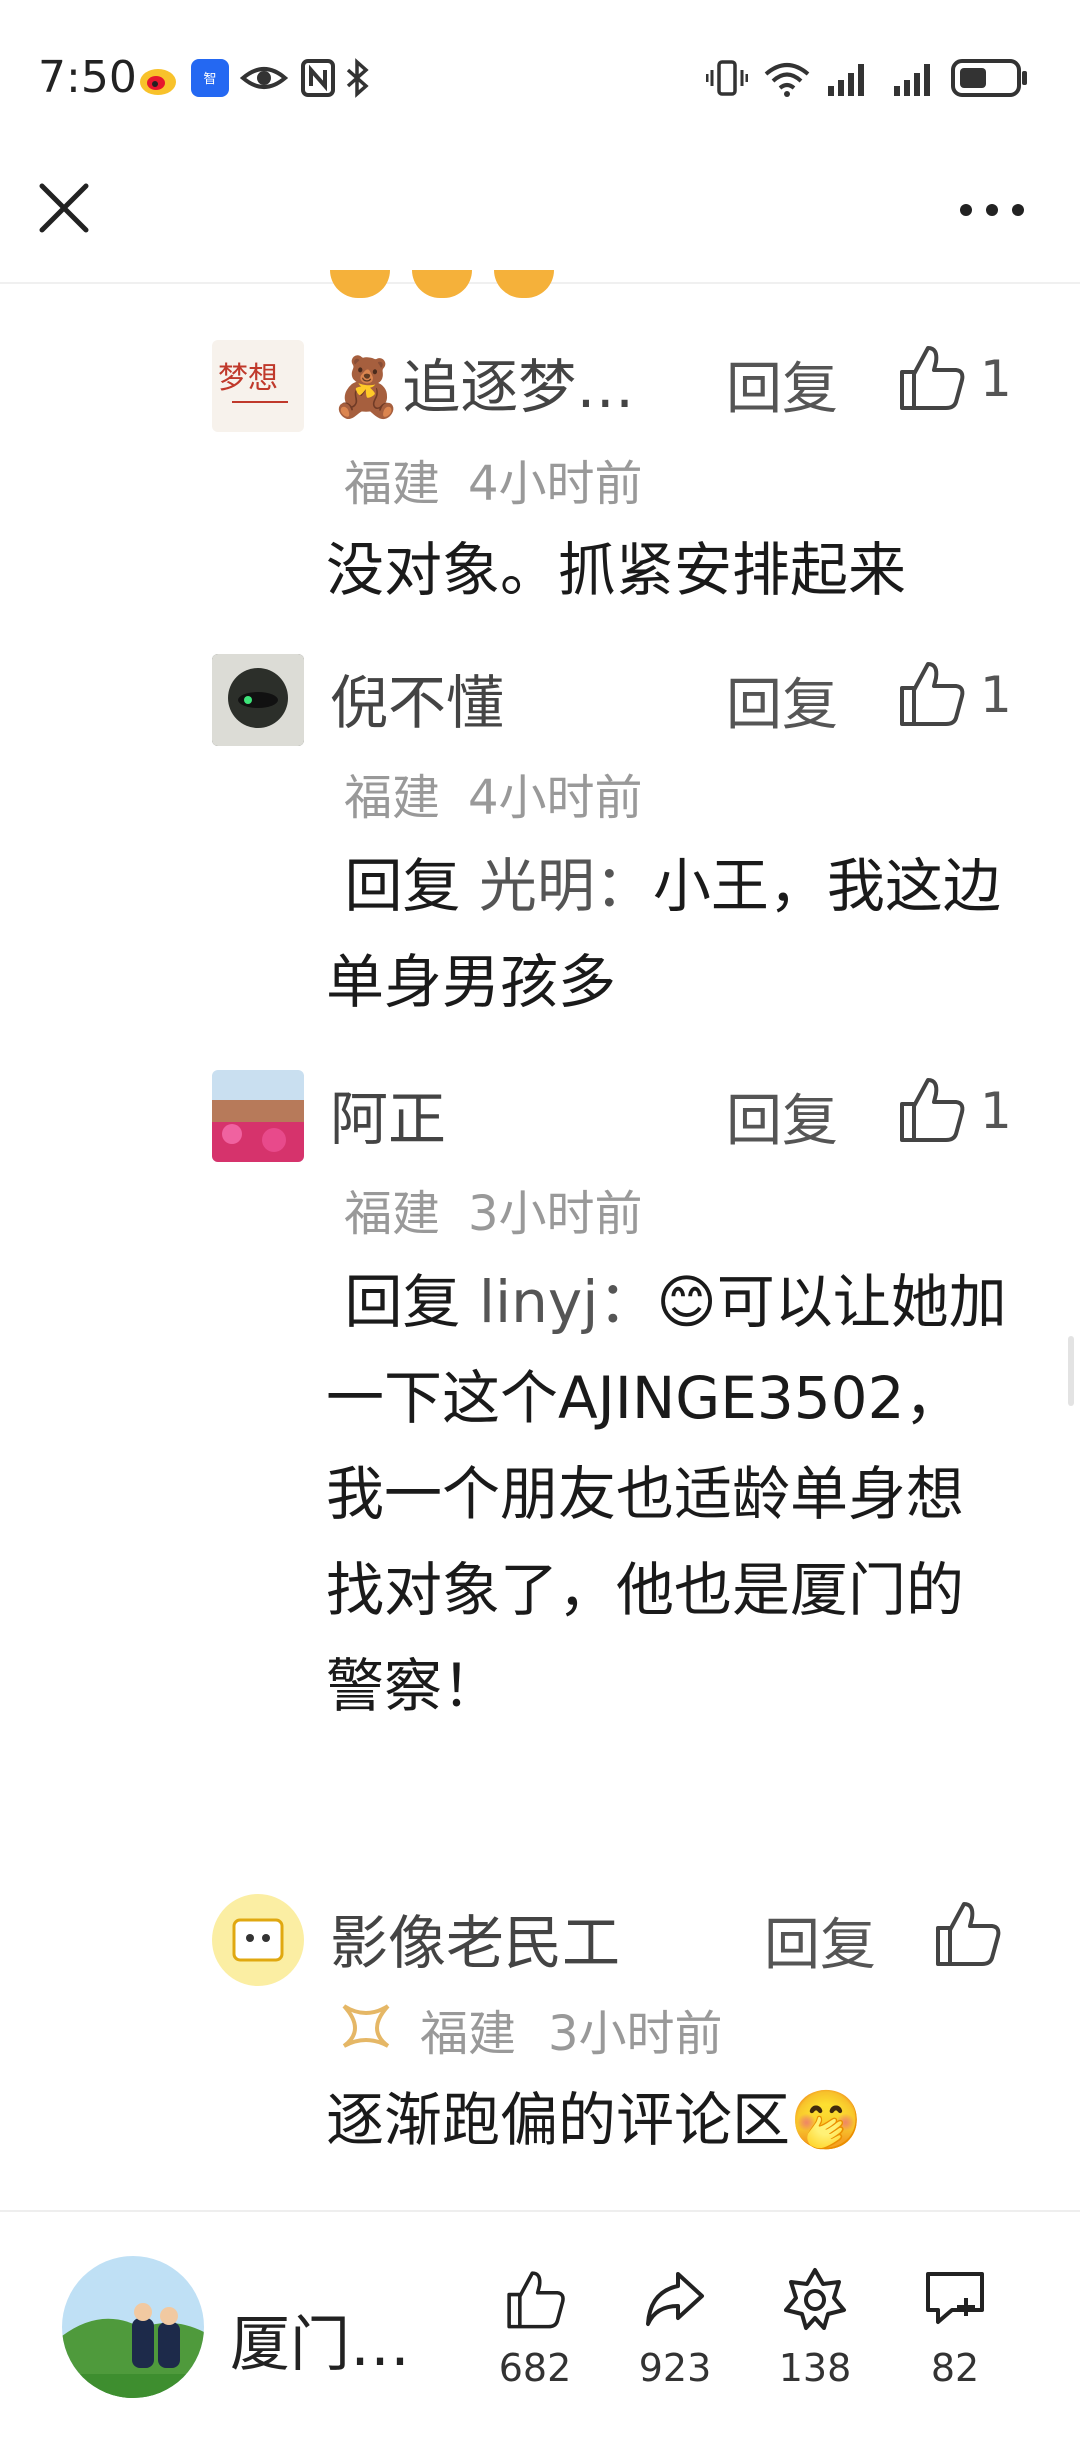 The height and width of the screenshot is (2451, 1080). I want to click on like-action: 682, so click(535, 2328).